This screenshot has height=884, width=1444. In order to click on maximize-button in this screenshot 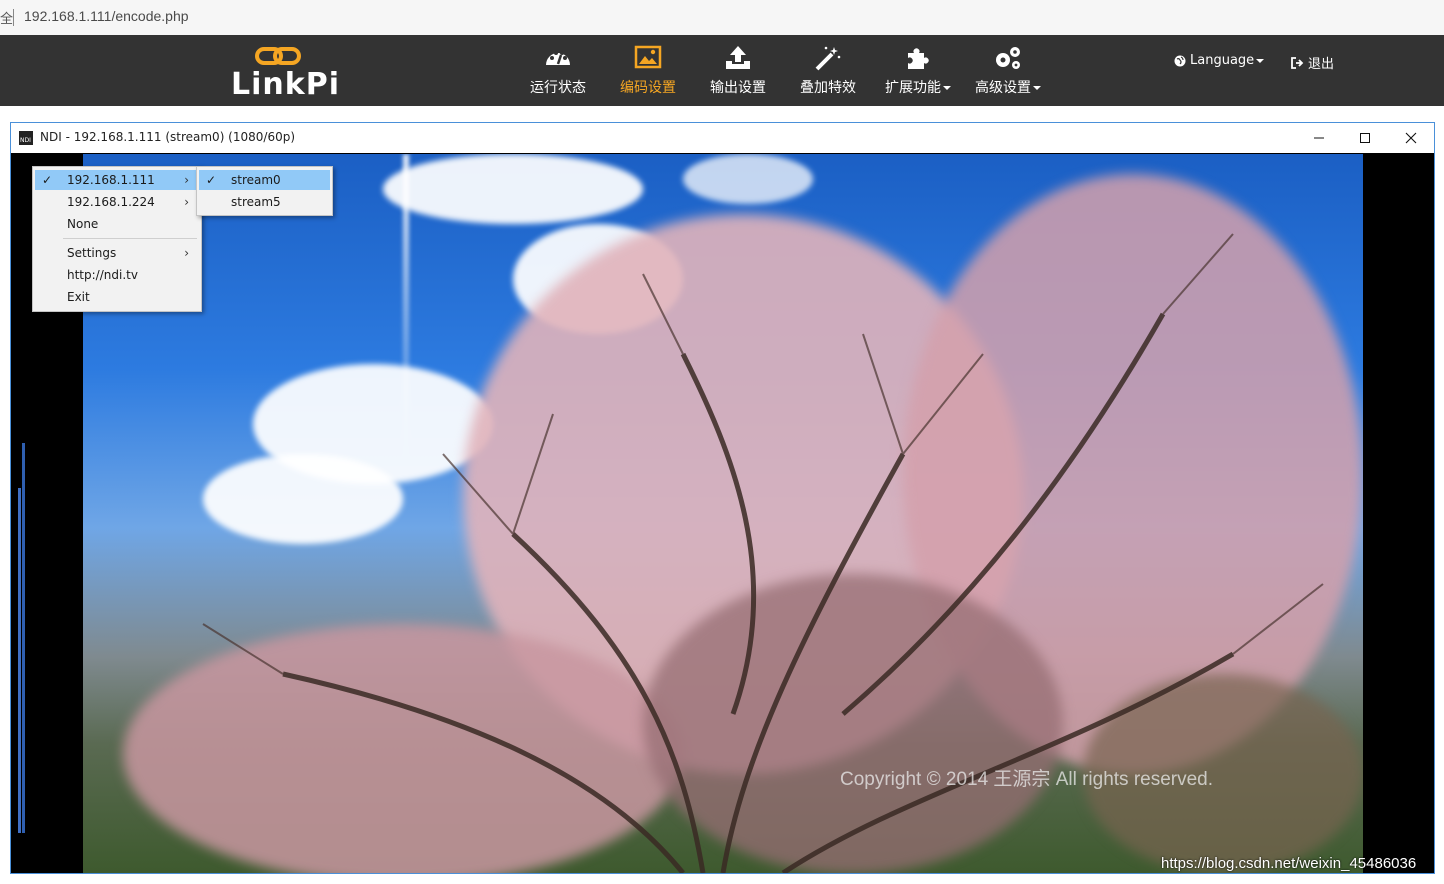, I will do `click(1365, 138)`.